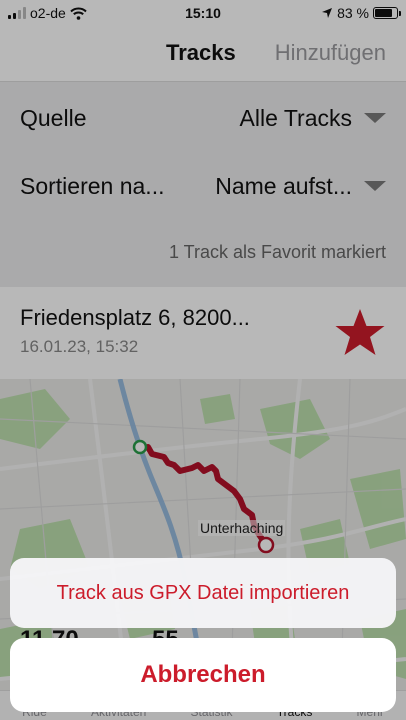 The height and width of the screenshot is (720, 406). I want to click on cancel-button: Abbrechen, so click(203, 675).